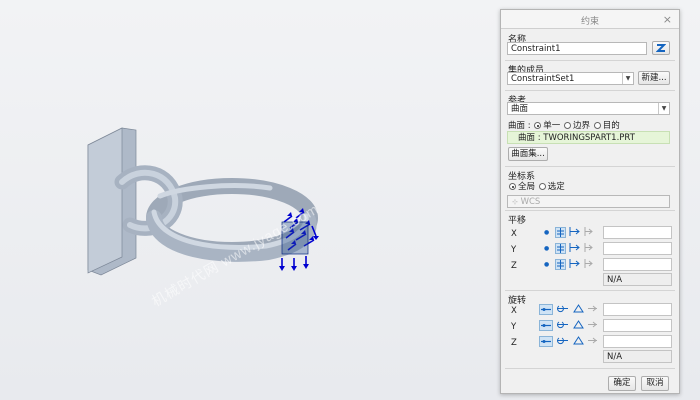  I want to click on option-selected: 选定, so click(556, 187).